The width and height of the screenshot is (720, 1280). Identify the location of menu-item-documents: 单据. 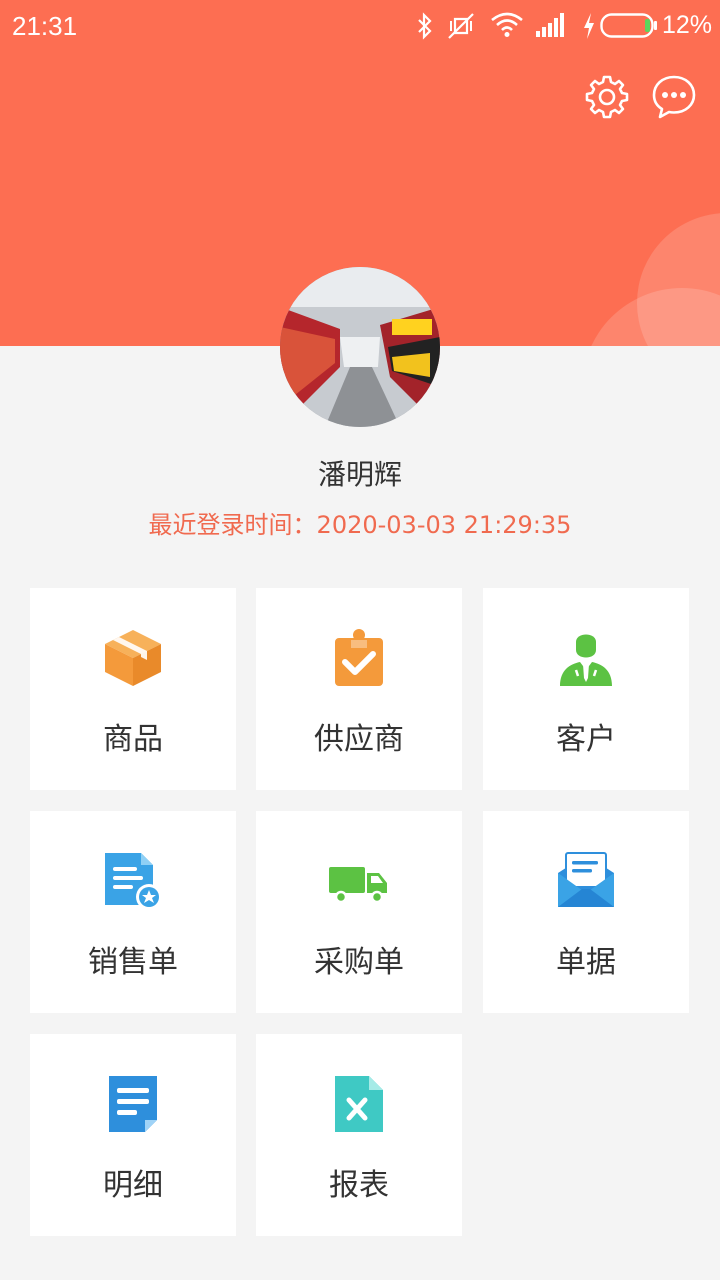
(586, 912).